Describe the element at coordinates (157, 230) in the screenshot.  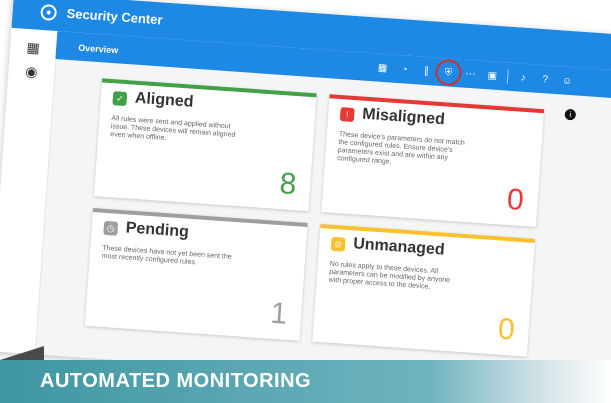
I see `card-title: Pending` at that location.